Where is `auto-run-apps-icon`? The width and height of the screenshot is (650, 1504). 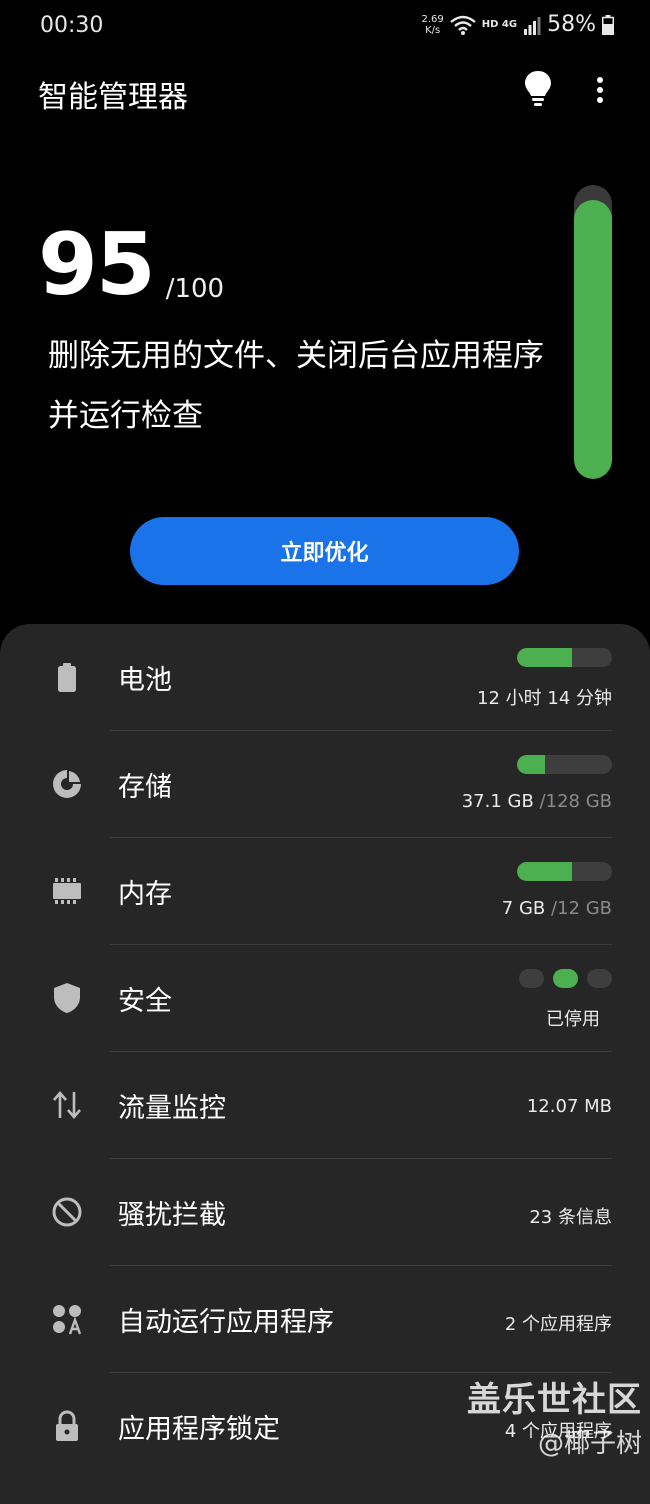
auto-run-apps-icon is located at coordinates (67, 1319).